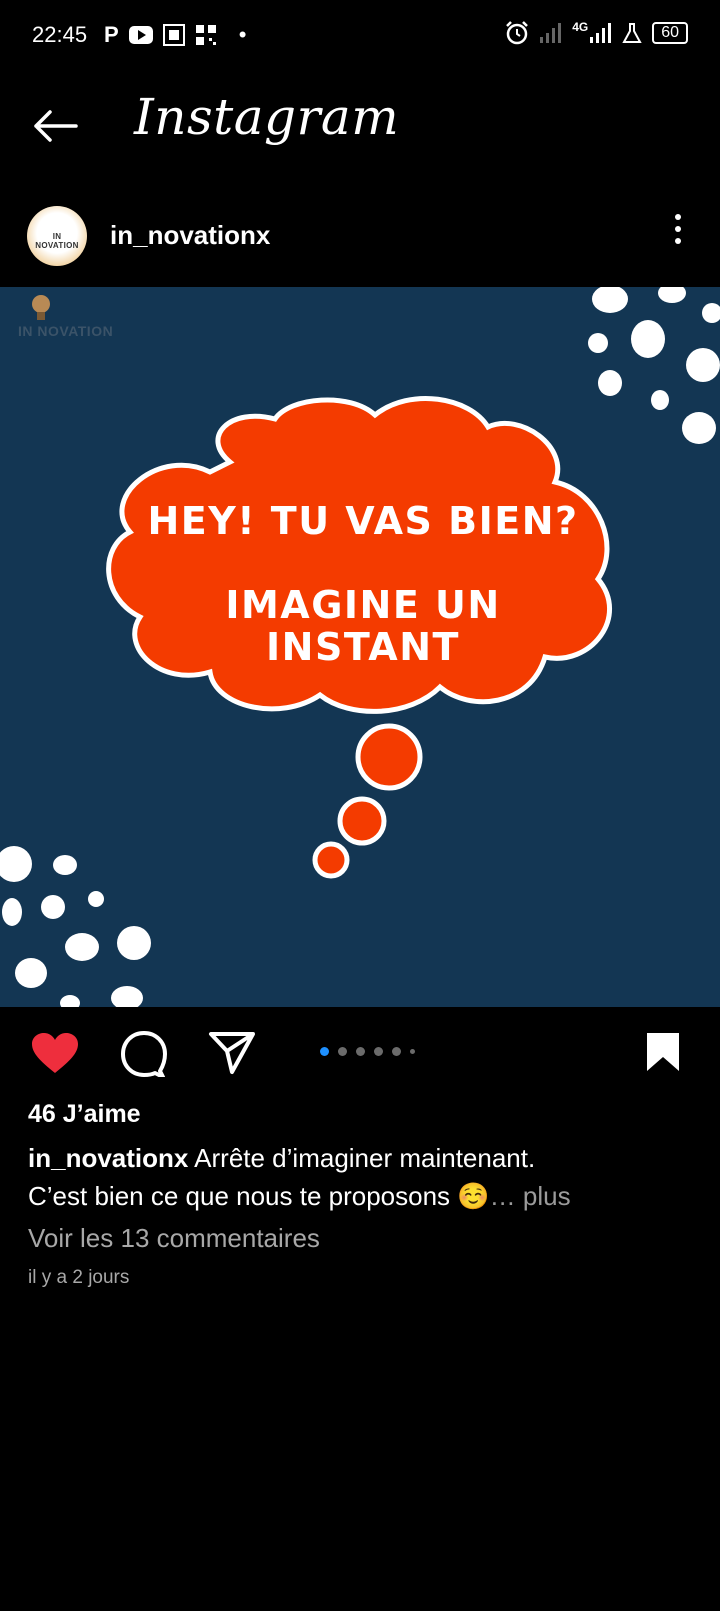 Image resolution: width=720 pixels, height=1611 pixels. What do you see at coordinates (360, 36) in the screenshot?
I see `status-bar: 22:45 P • 4G 60` at bounding box center [360, 36].